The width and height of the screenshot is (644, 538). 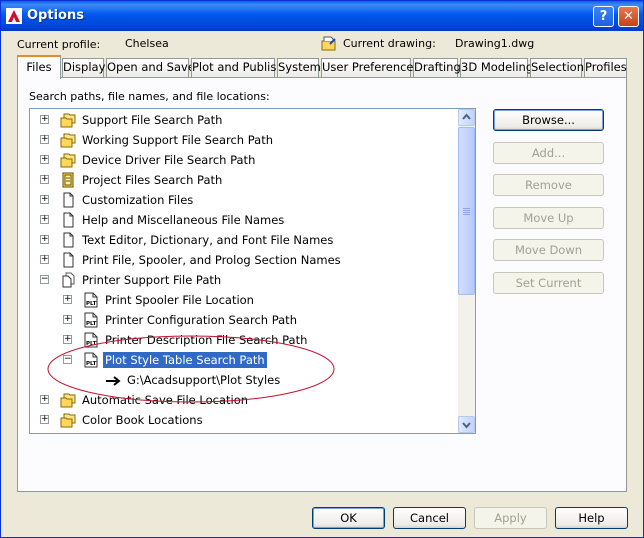 I want to click on scroll-down-icon, so click(x=466, y=424).